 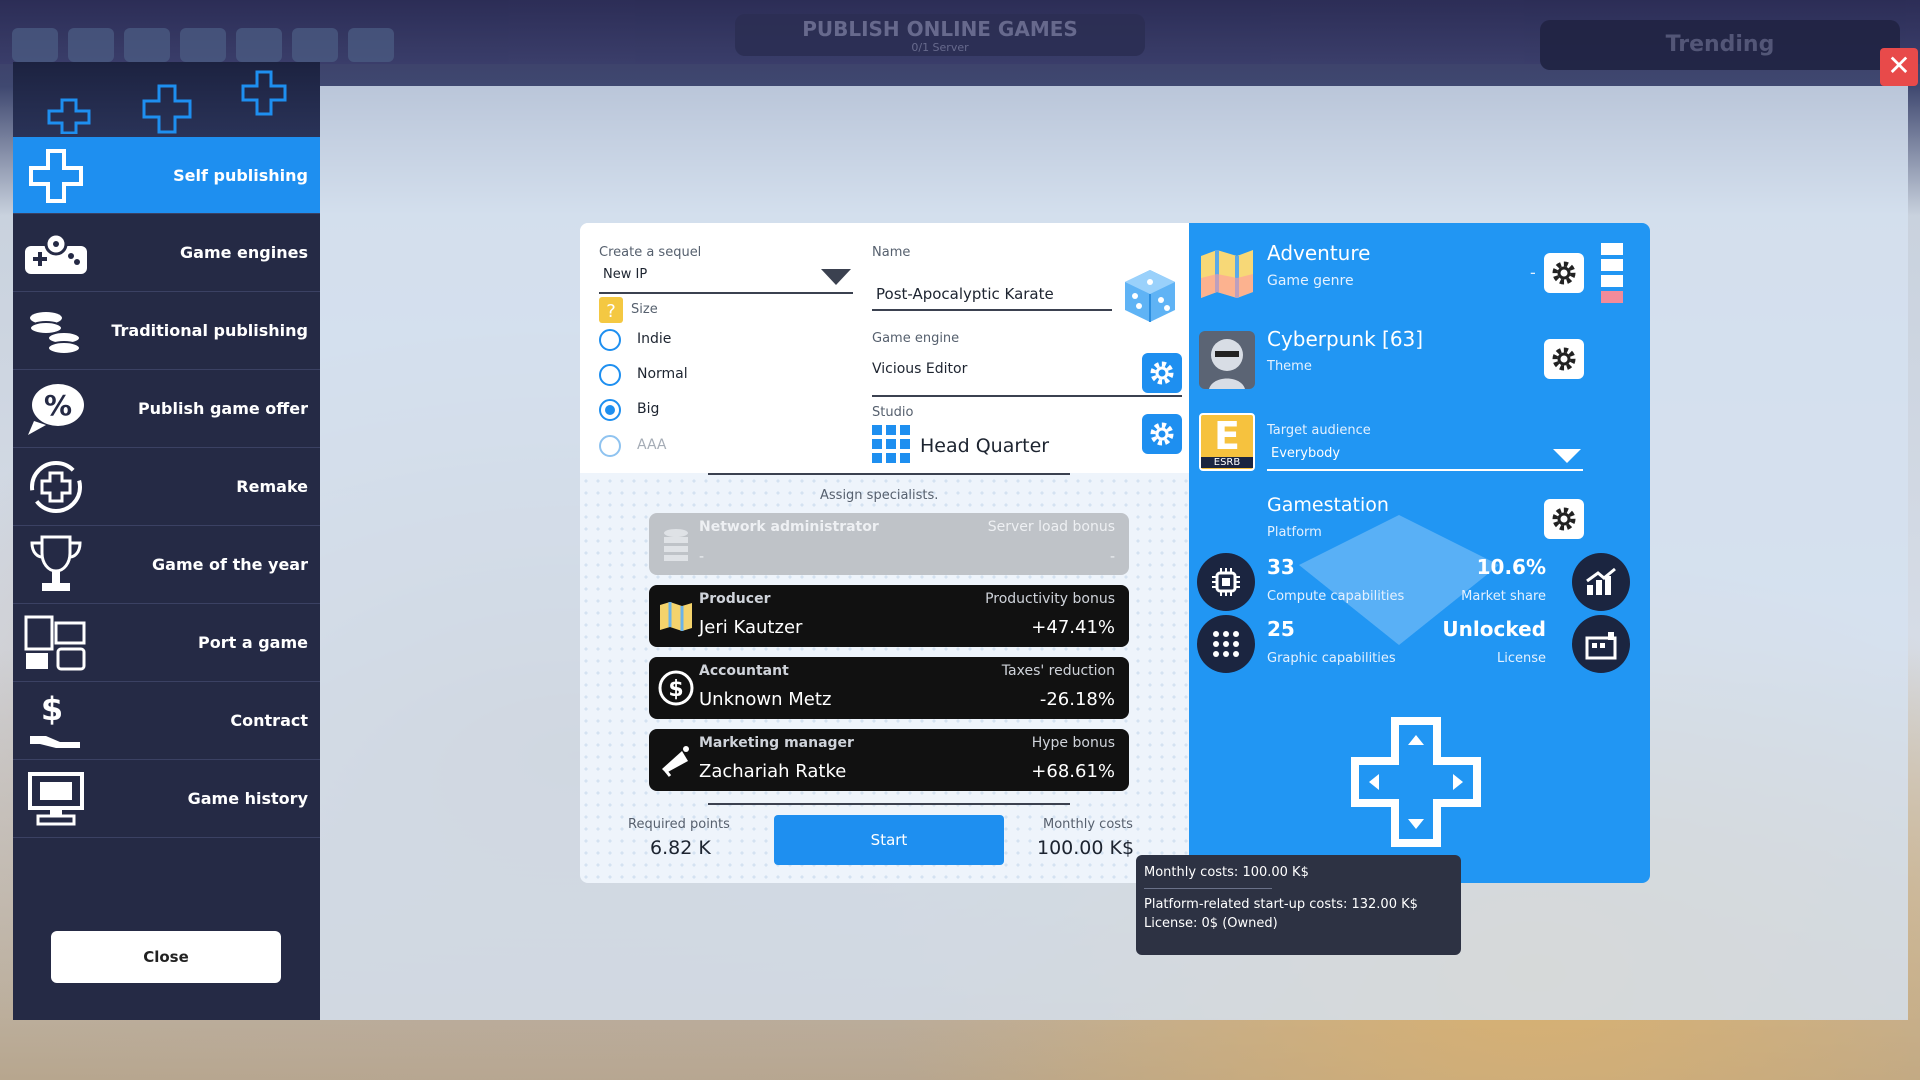 I want to click on growth-chart-icon, so click(x=1601, y=582).